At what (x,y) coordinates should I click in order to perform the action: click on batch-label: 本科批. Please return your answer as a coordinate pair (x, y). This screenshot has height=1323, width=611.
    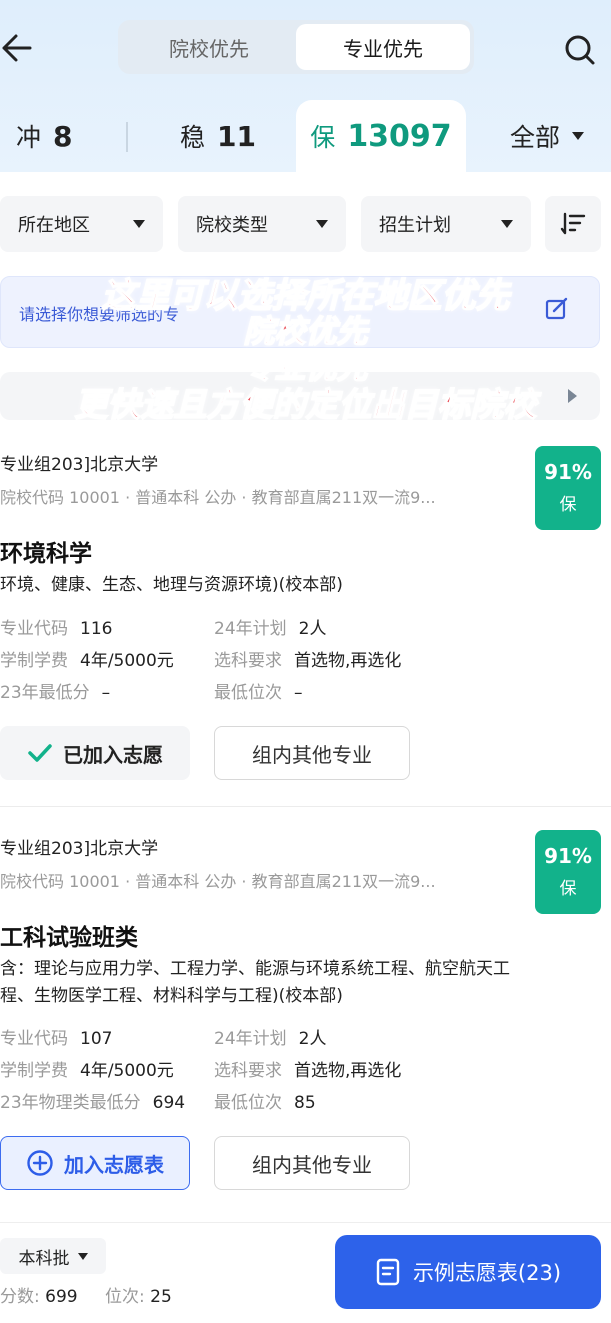
    Looking at the image, I should click on (44, 1258).